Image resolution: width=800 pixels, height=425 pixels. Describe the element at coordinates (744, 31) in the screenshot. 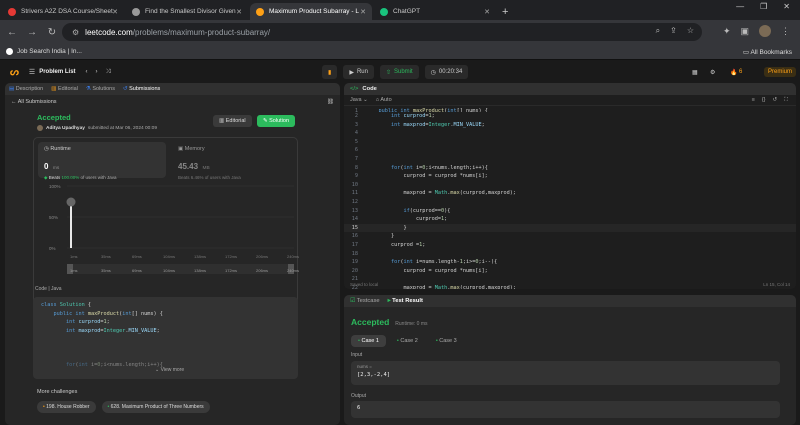

I see `sidepanel-icon: ▣` at that location.